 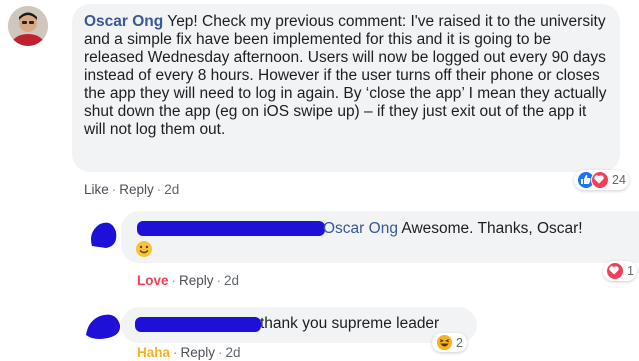 I want to click on love-reaction-link: Love, so click(x=153, y=280).